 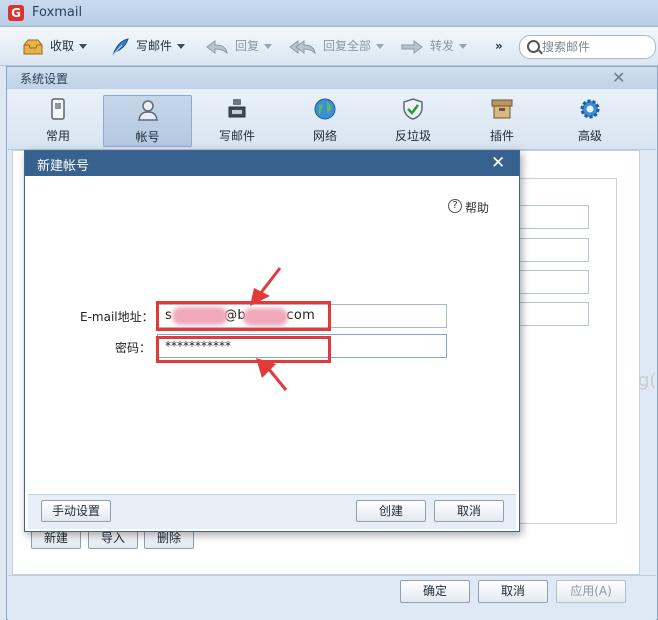 I want to click on dialog-close-icon: ✕, so click(x=498, y=163).